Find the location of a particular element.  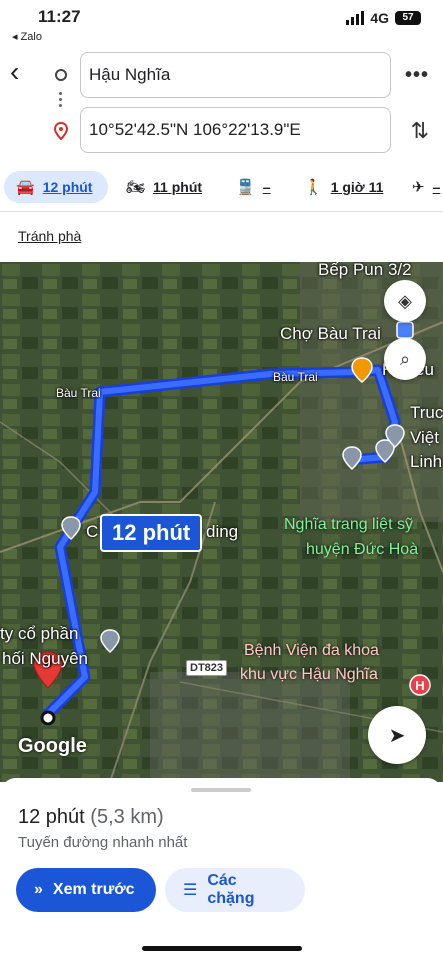

destination-field: 10°52'42.5"N 106°22'13.9"E is located at coordinates (235, 130).